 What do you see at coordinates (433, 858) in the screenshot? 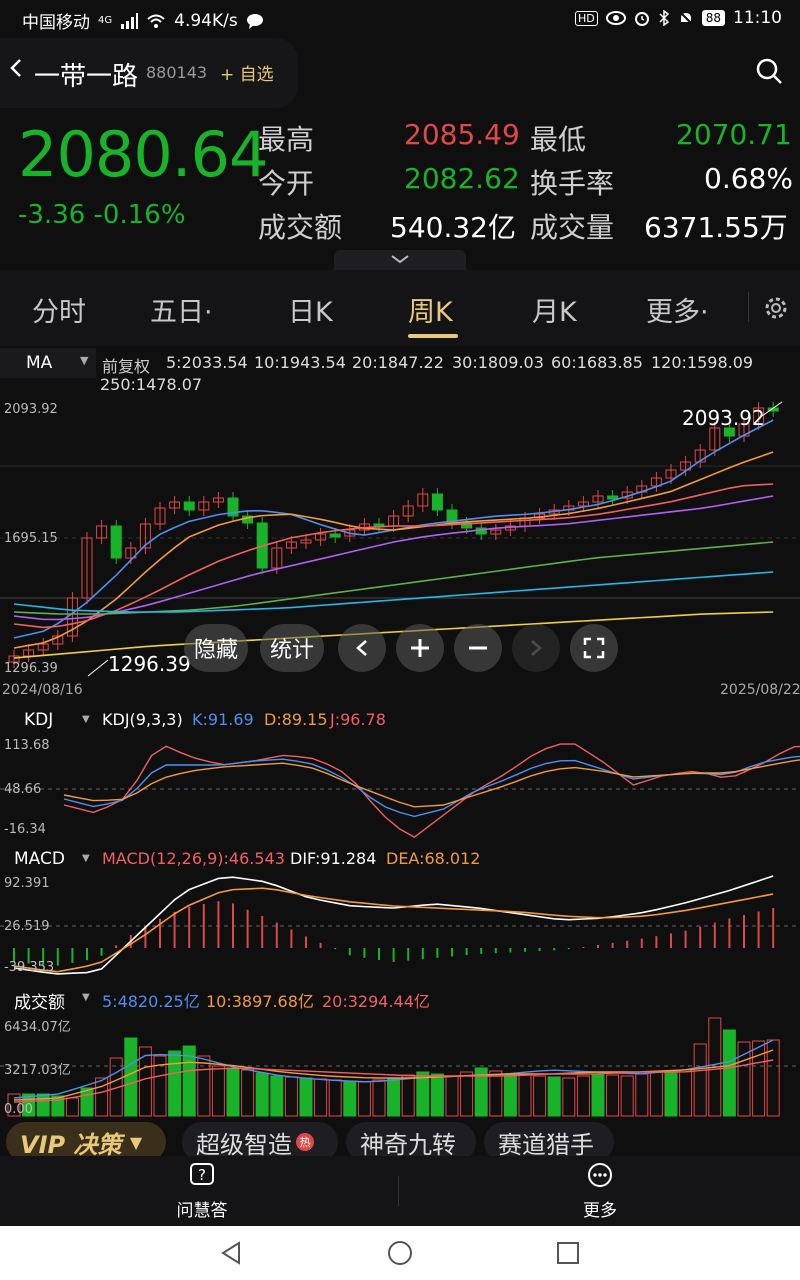
I see `macd-dea: DEA:68.012` at bounding box center [433, 858].